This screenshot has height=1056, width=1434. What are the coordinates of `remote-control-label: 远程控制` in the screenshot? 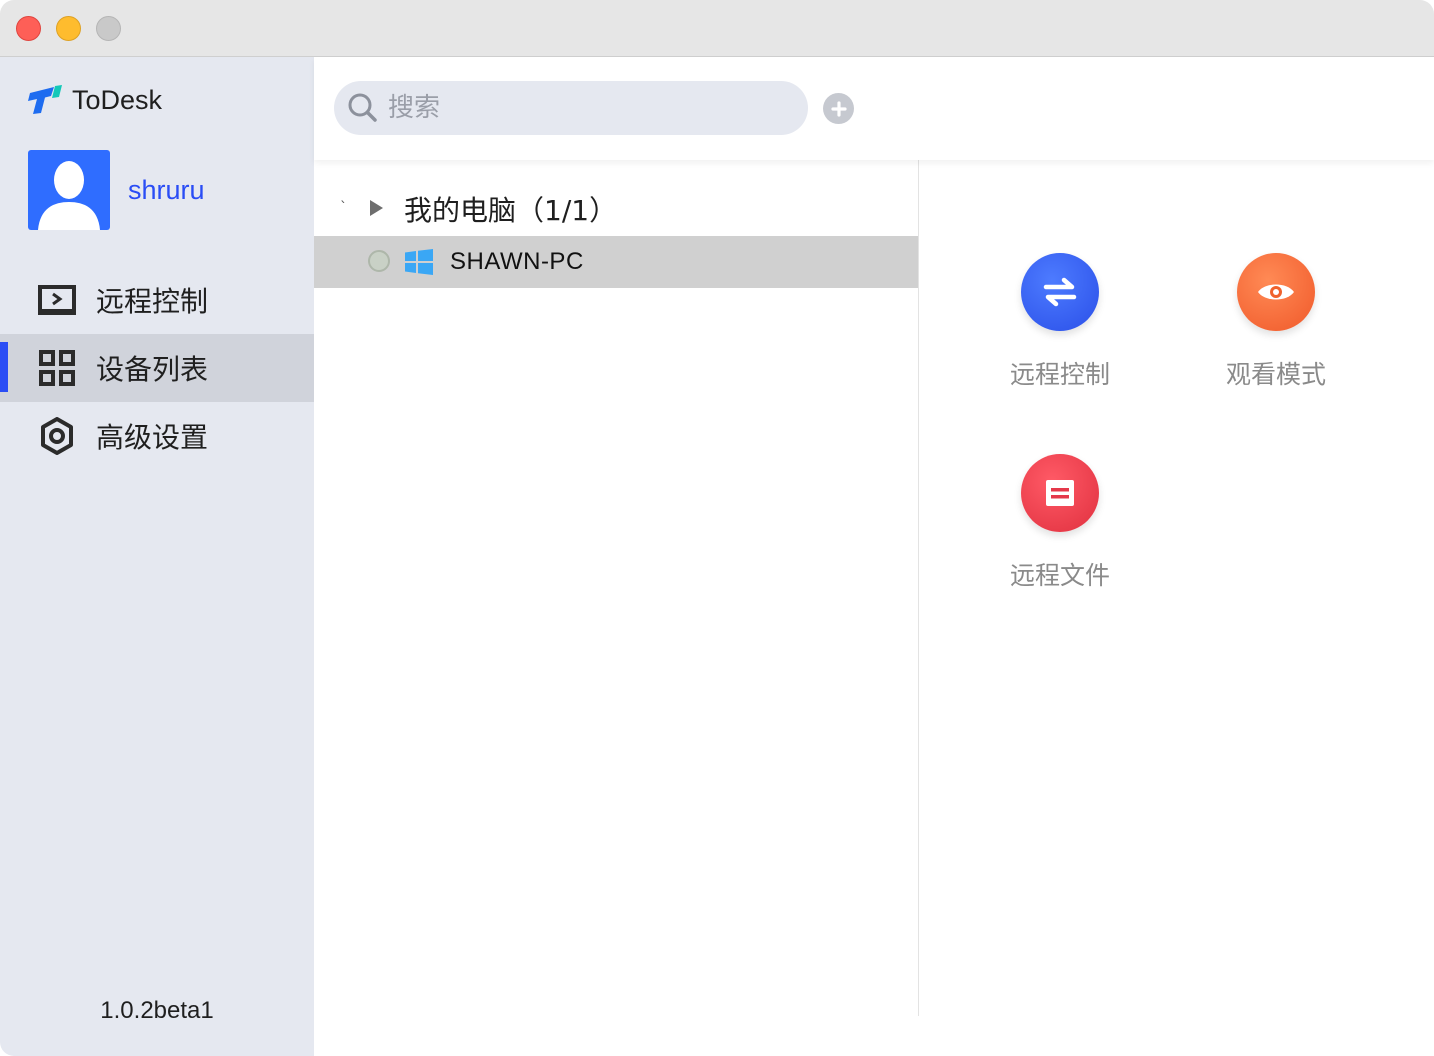 It's located at (1059, 374).